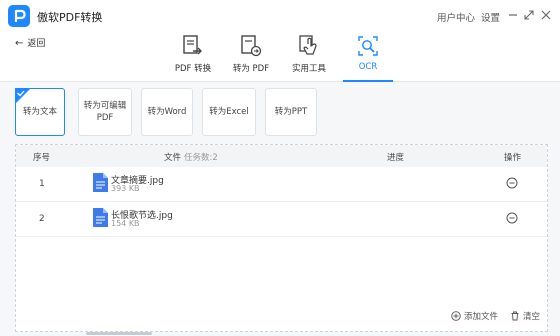 The height and width of the screenshot is (336, 560). I want to click on tab-to-pdf-label: 转为 PDF, so click(251, 69).